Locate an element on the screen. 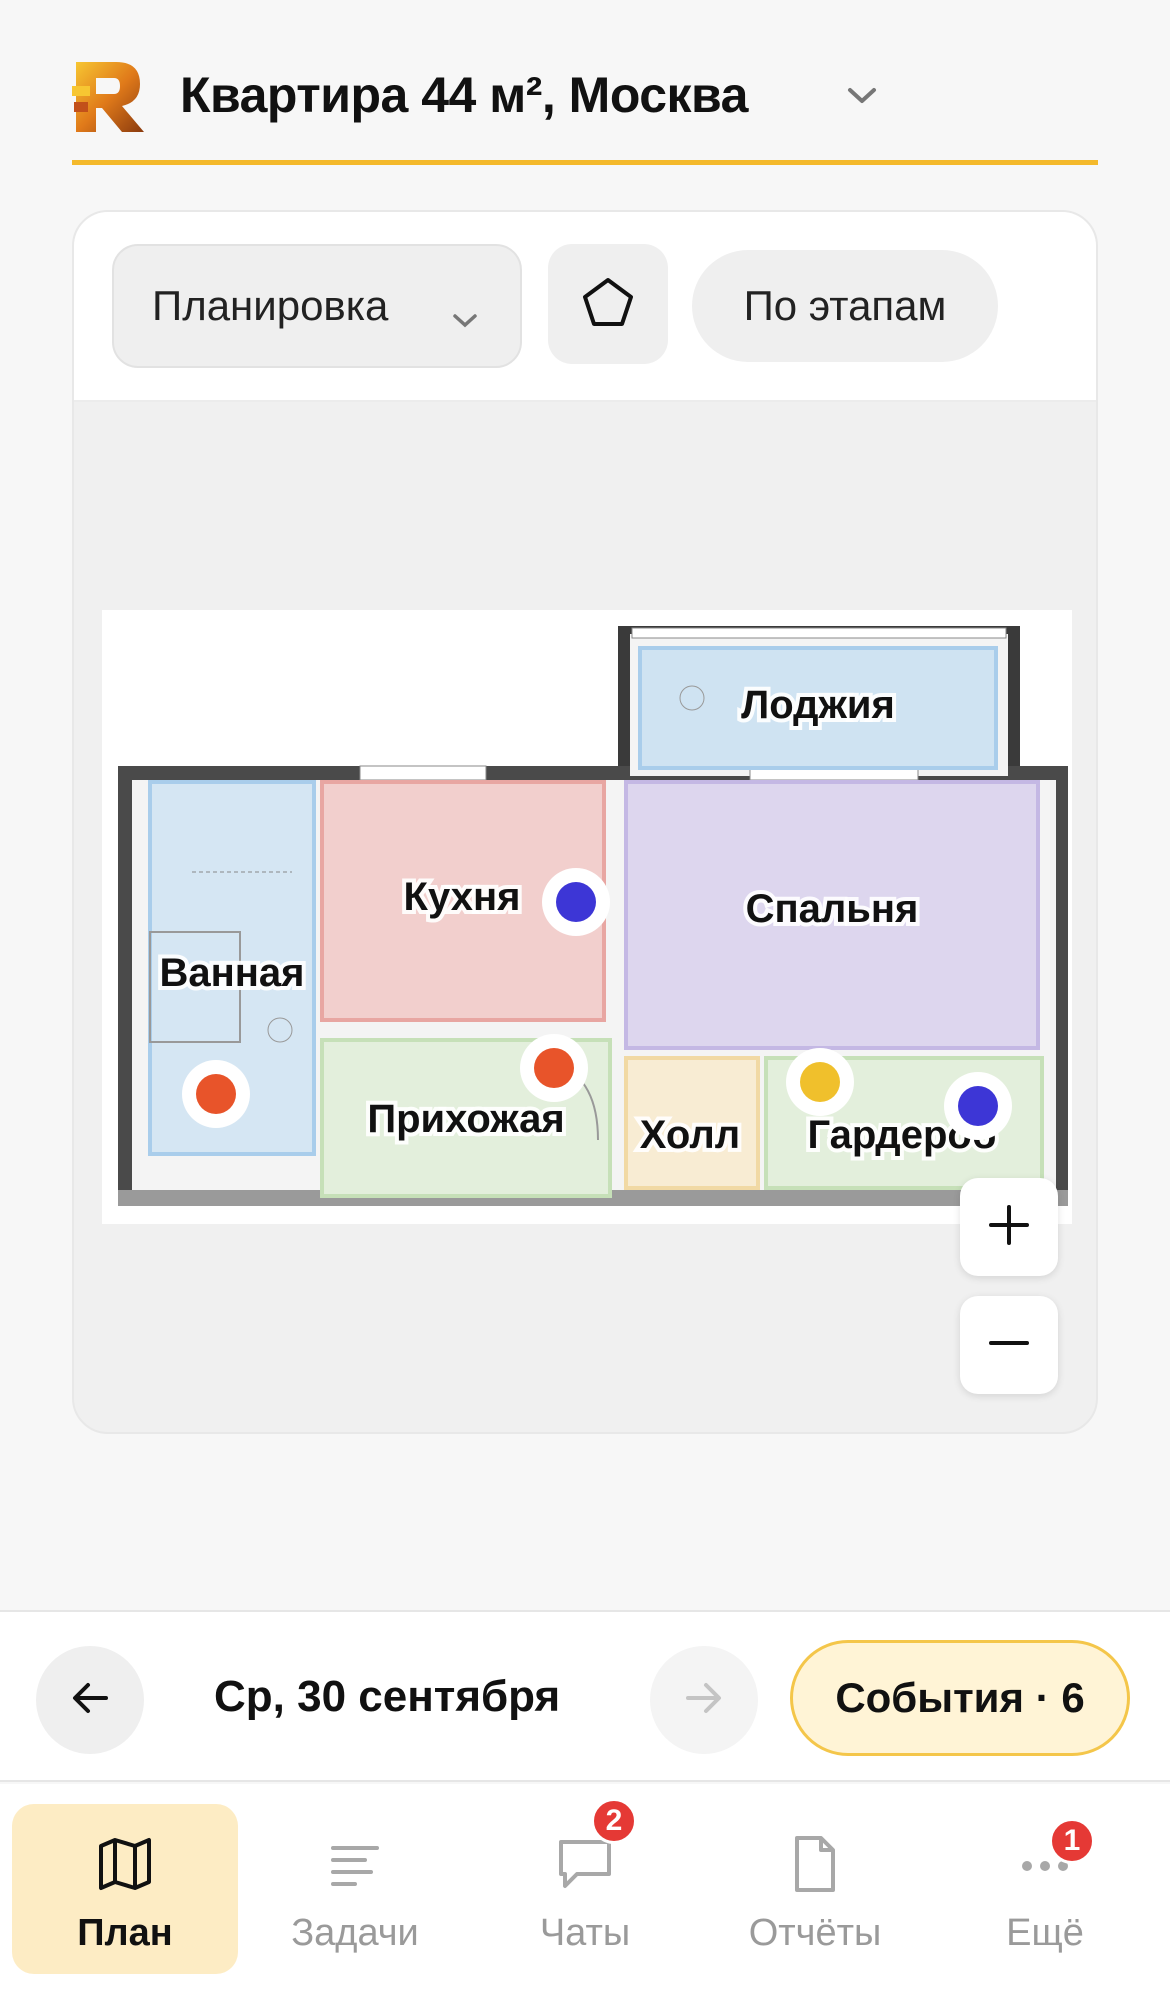 The image size is (1170, 1992). tab-label: Чаты is located at coordinates (585, 1933).